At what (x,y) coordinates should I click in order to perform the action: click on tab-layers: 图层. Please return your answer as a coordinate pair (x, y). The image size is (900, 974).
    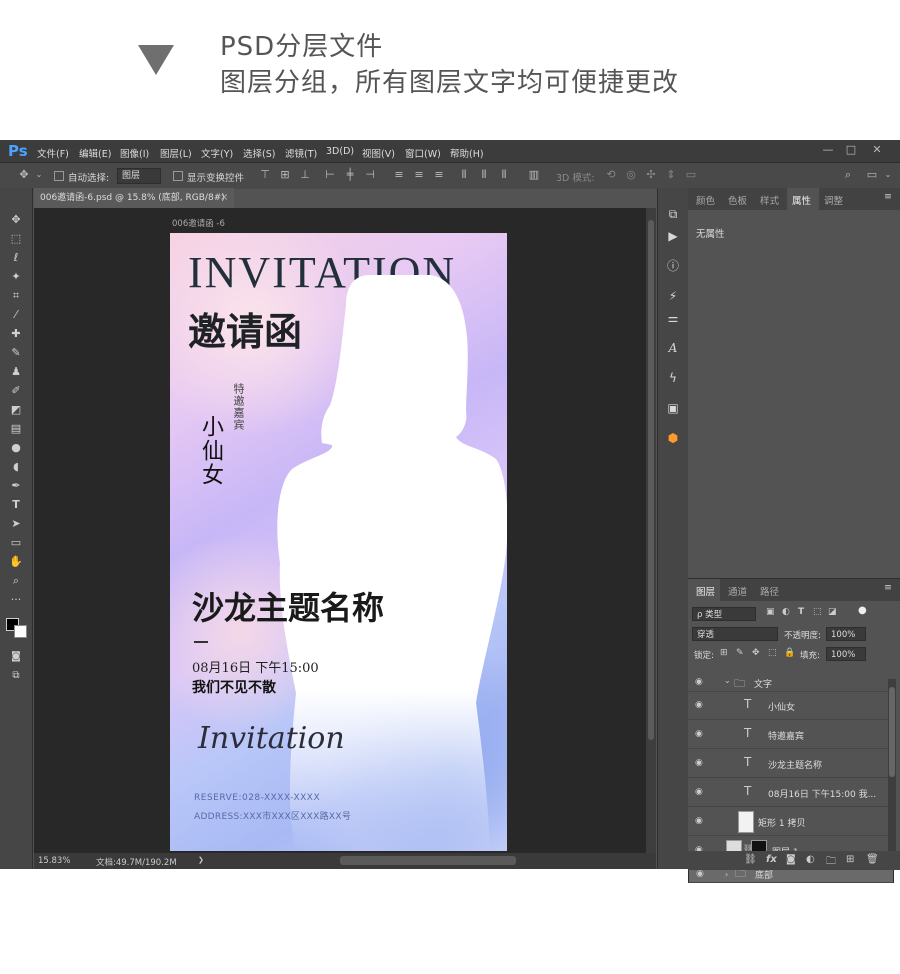
    Looking at the image, I should click on (705, 591).